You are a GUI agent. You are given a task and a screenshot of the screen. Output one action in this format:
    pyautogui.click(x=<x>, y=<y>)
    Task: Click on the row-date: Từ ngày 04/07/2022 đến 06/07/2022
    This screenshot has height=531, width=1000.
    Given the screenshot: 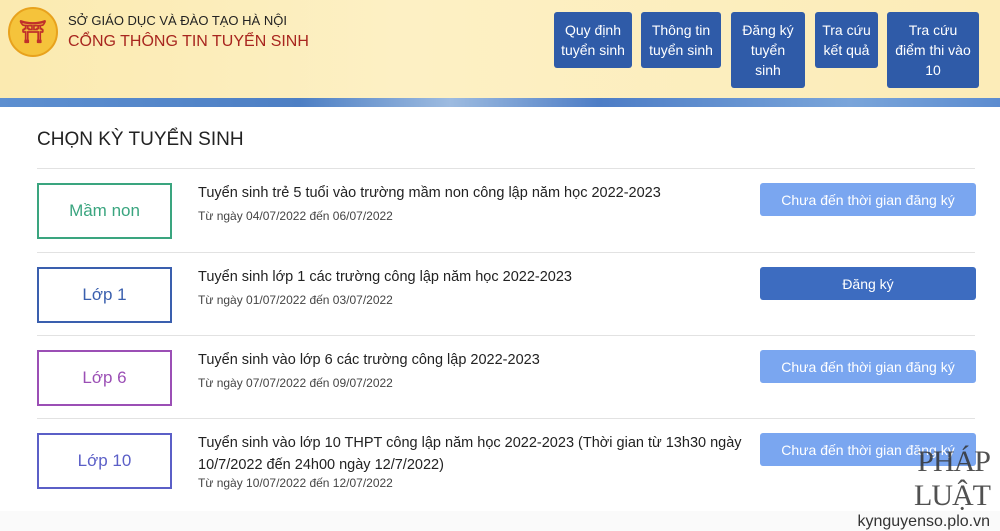 What is the action you would take?
    pyautogui.click(x=295, y=216)
    